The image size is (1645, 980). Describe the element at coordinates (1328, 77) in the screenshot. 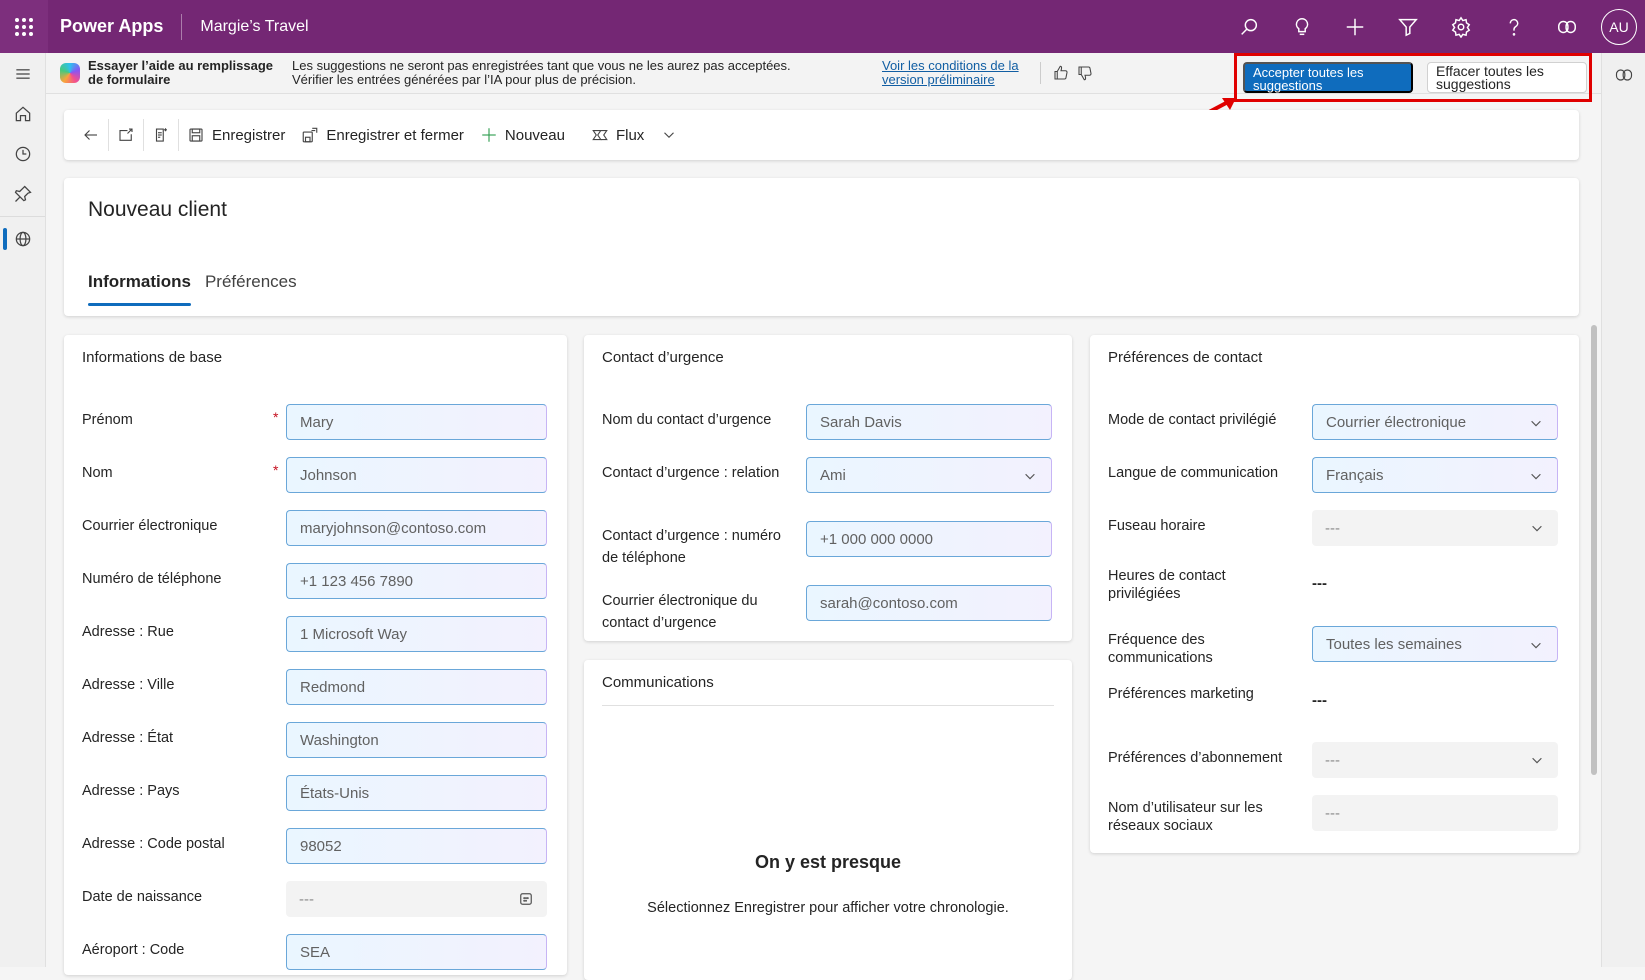

I see `accept-all-suggestions-button: Accepter toutes les suggestions` at that location.